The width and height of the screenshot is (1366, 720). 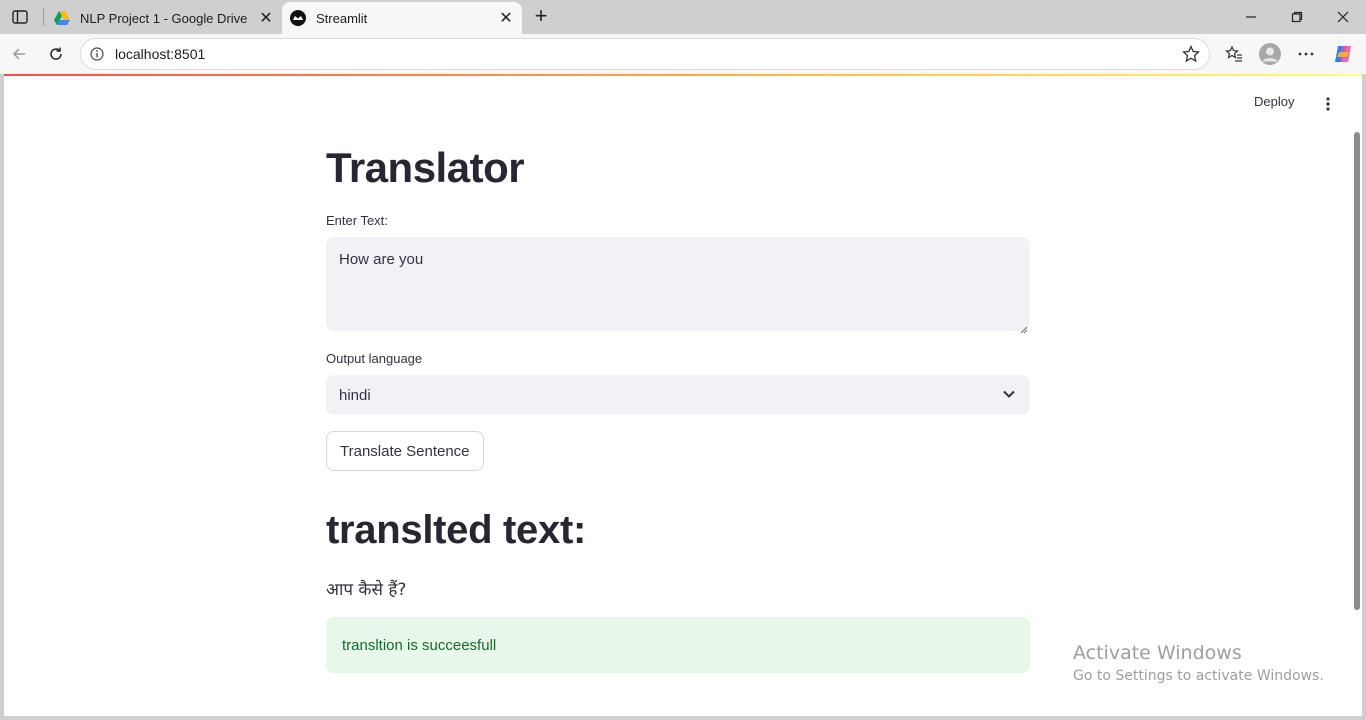 I want to click on language-label: Output language, so click(x=374, y=358).